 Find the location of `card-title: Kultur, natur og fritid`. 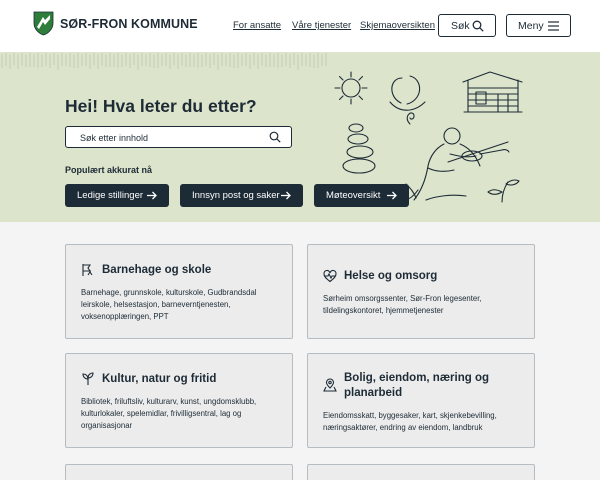

card-title: Kultur, natur og fritid is located at coordinates (159, 379).